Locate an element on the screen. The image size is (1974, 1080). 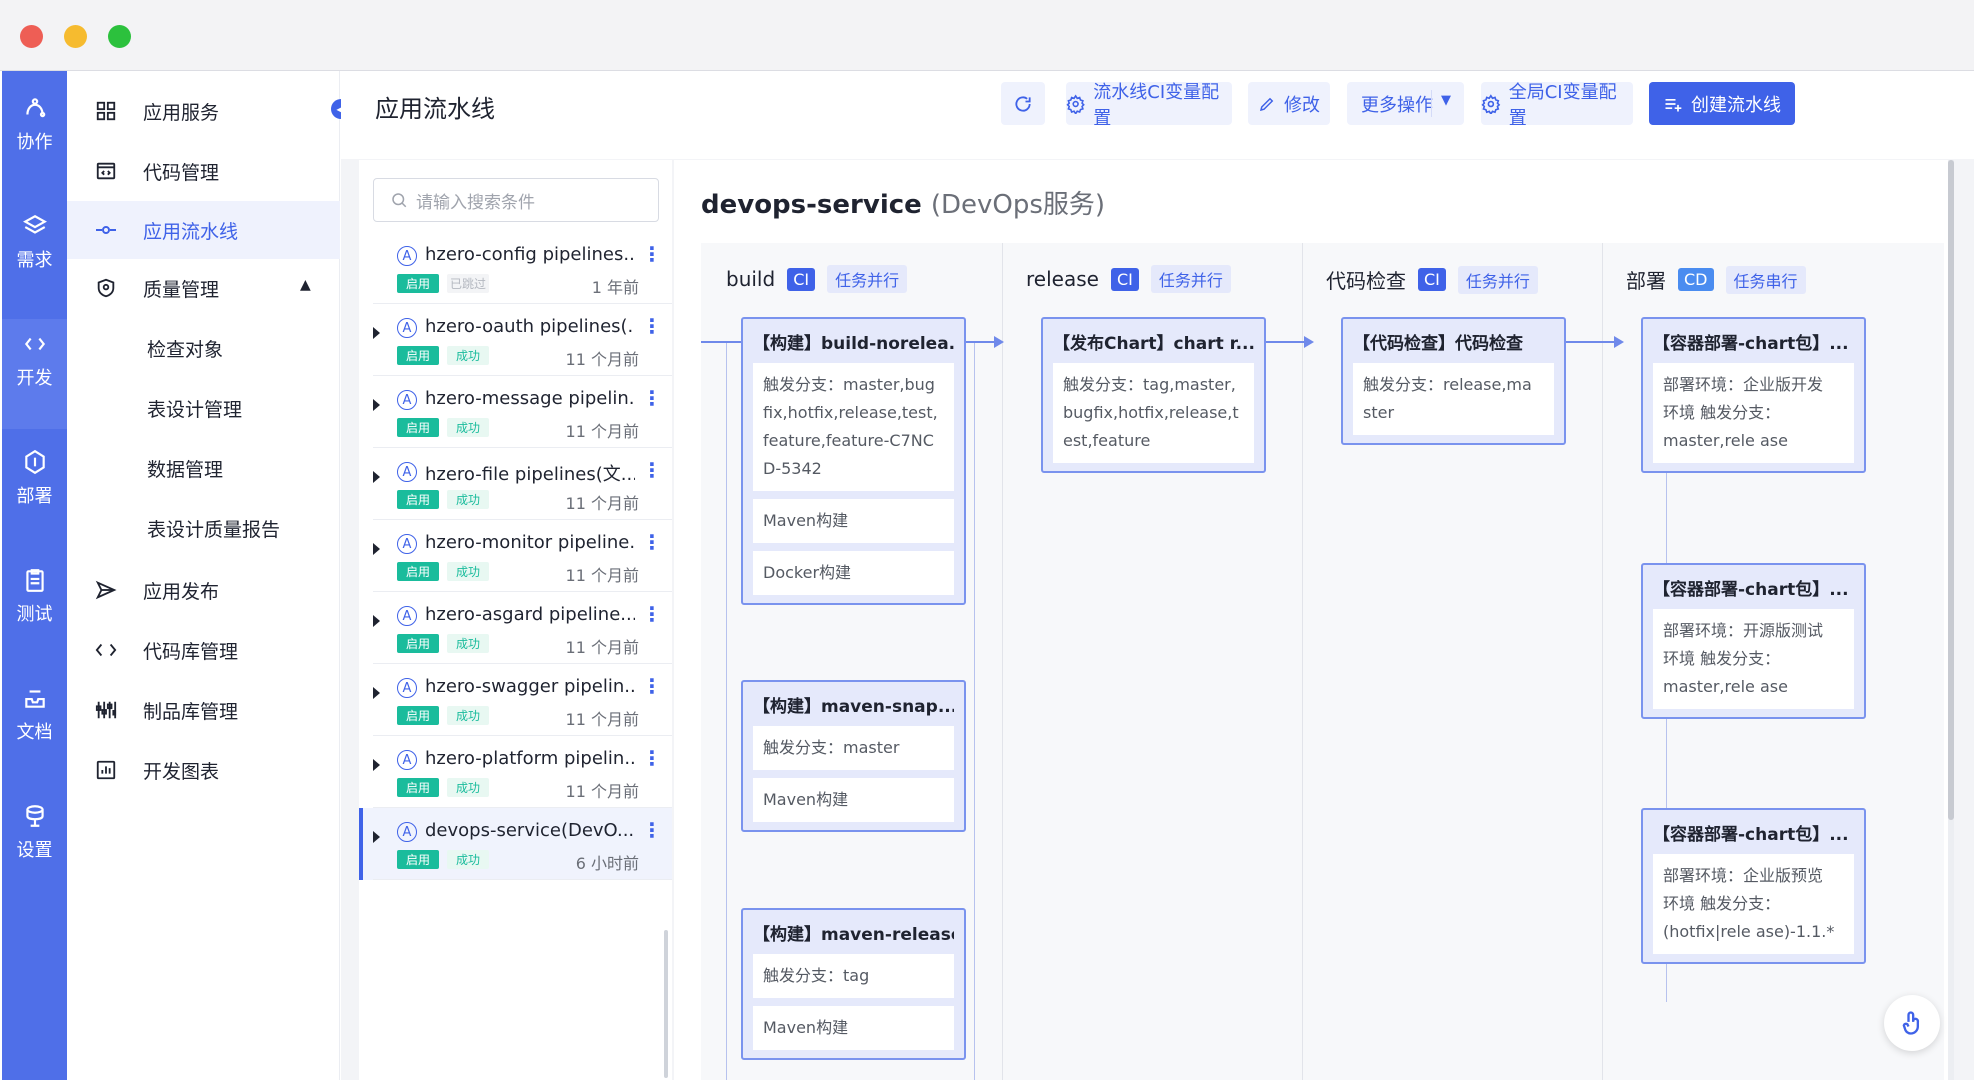
sidebar-subitem-quality-report: 表设计质量报告 is located at coordinates (203, 528).